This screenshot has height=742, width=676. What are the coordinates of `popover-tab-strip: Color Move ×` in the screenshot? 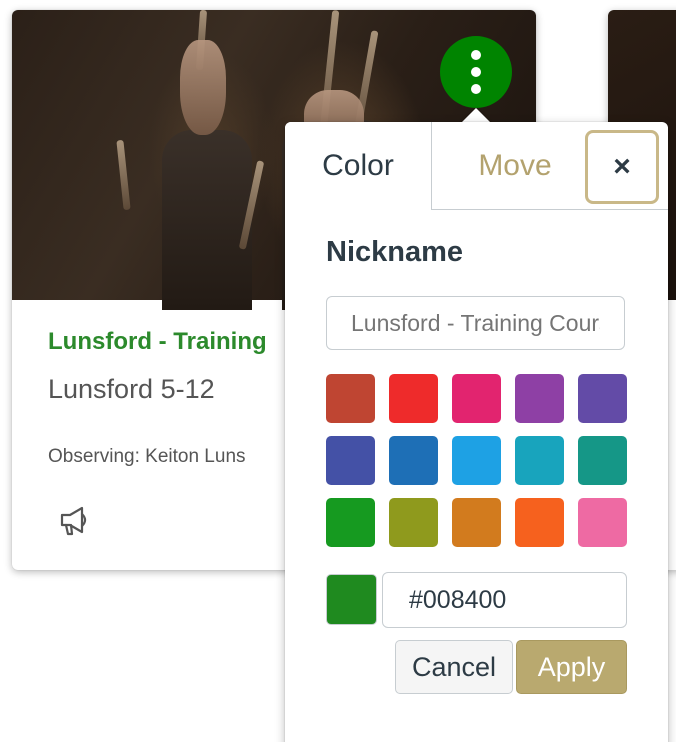 It's located at (476, 166).